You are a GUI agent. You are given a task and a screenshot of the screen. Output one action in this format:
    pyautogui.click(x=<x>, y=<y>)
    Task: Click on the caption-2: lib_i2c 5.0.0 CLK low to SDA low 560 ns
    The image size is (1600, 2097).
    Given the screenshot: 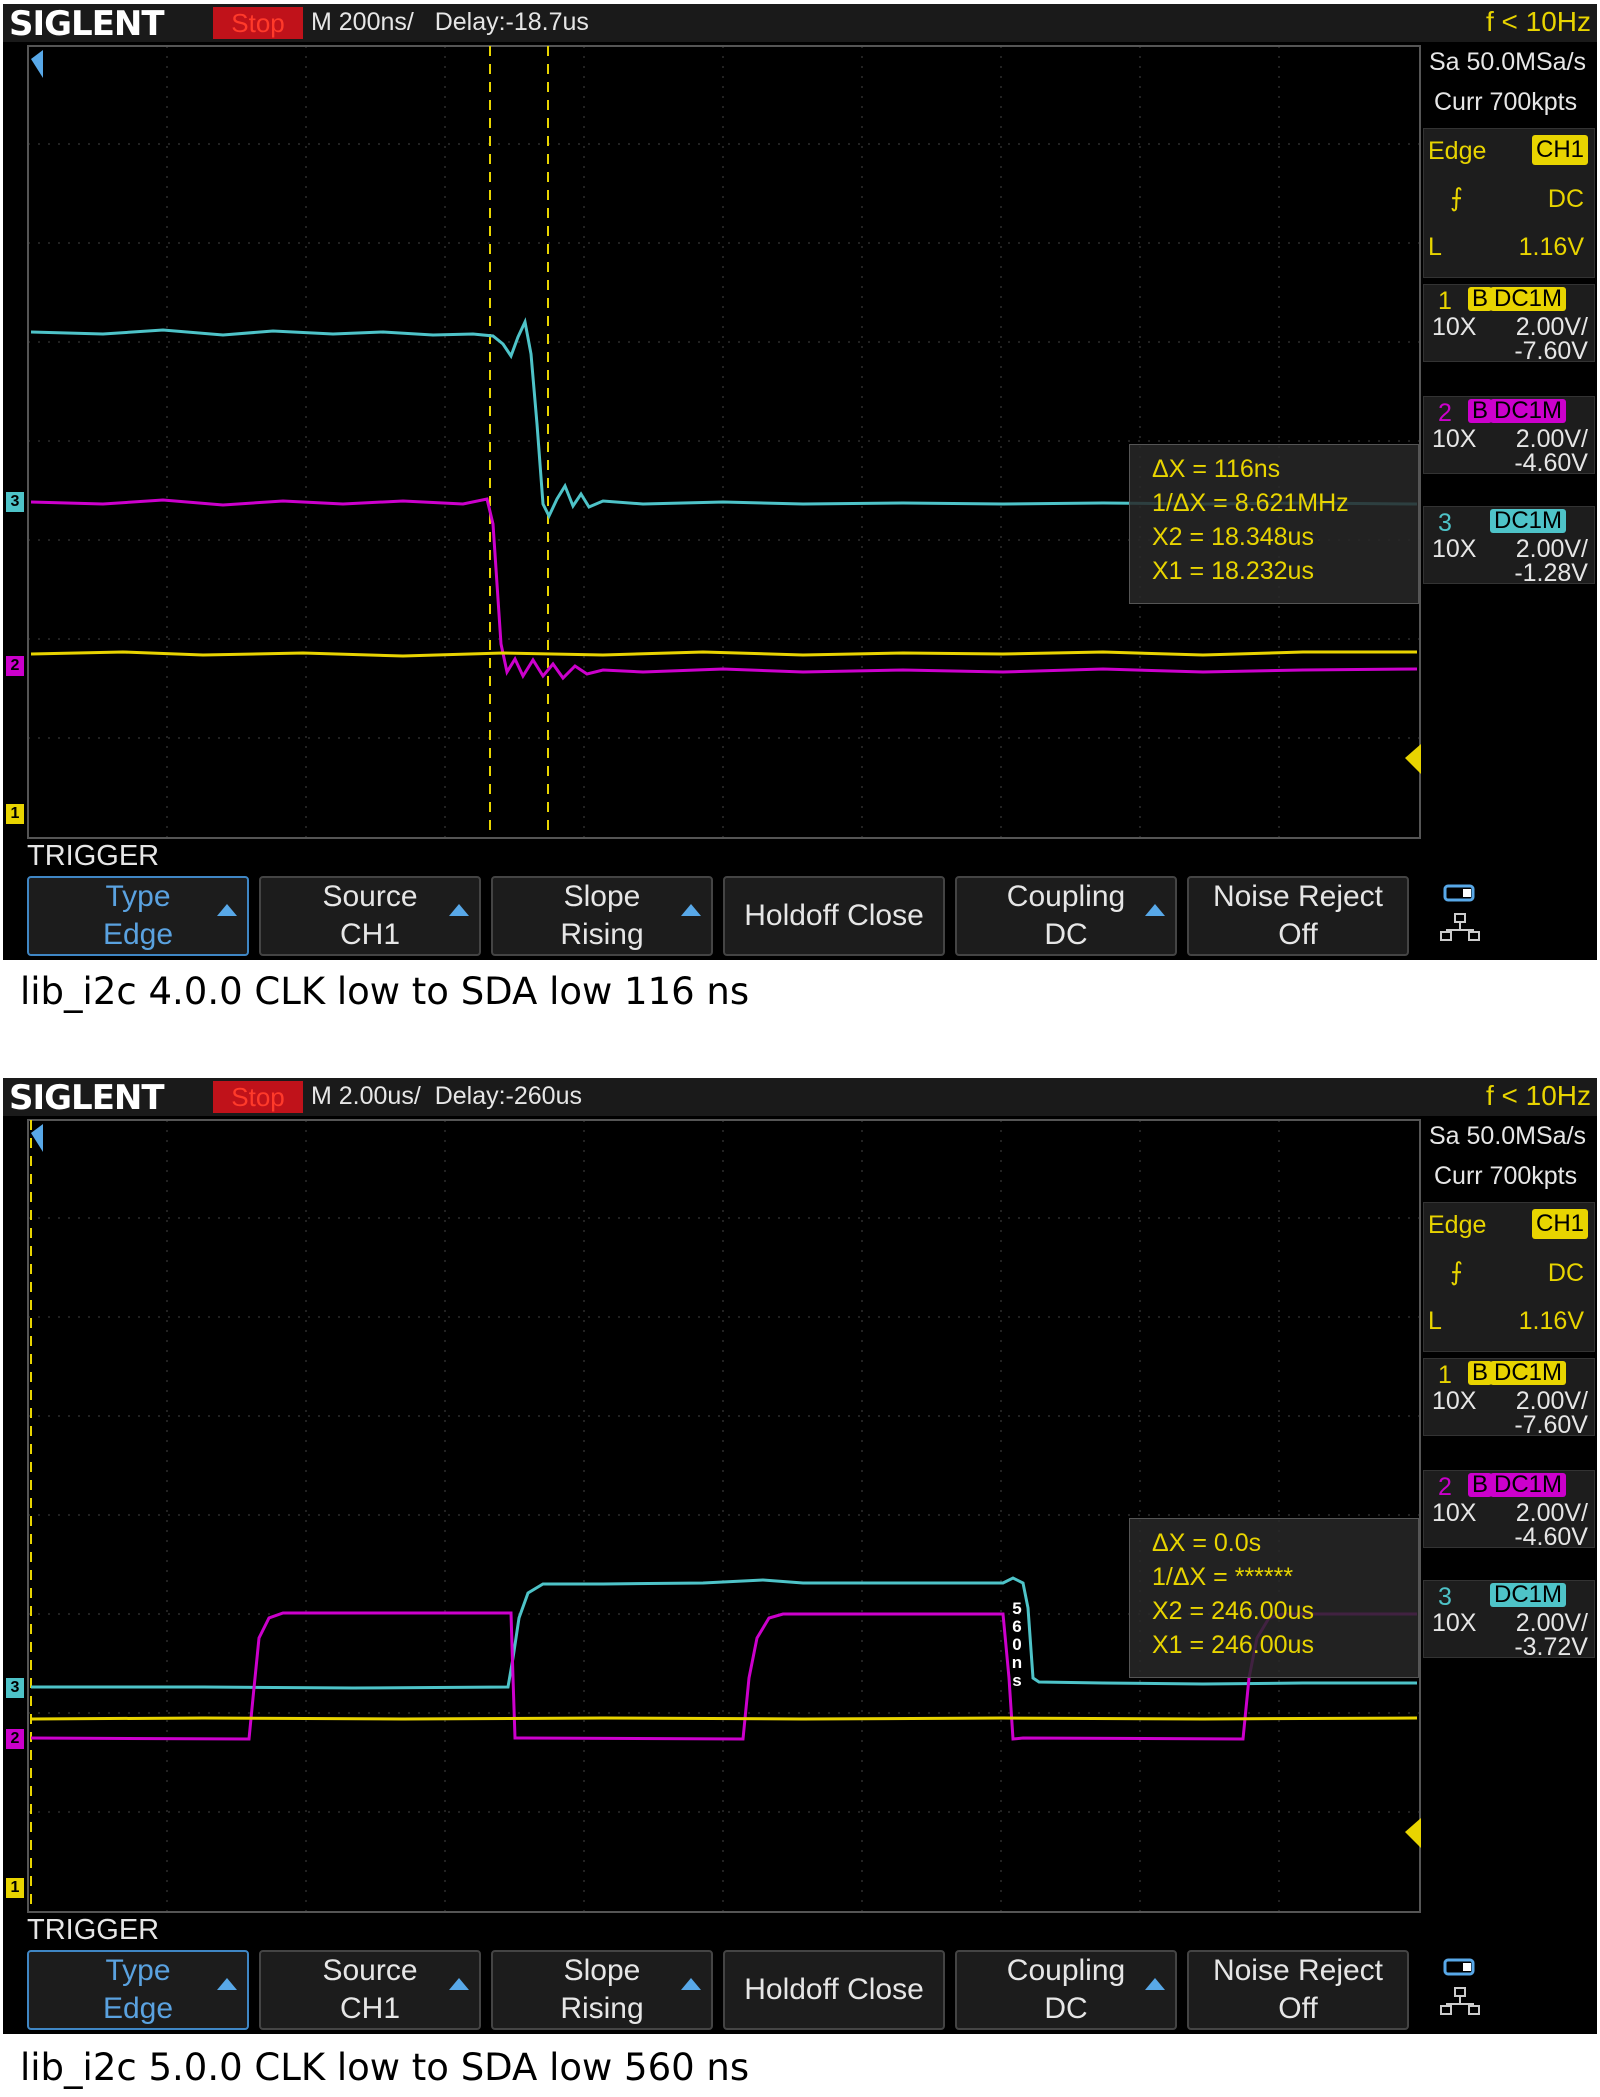 What is the action you would take?
    pyautogui.click(x=385, y=2067)
    